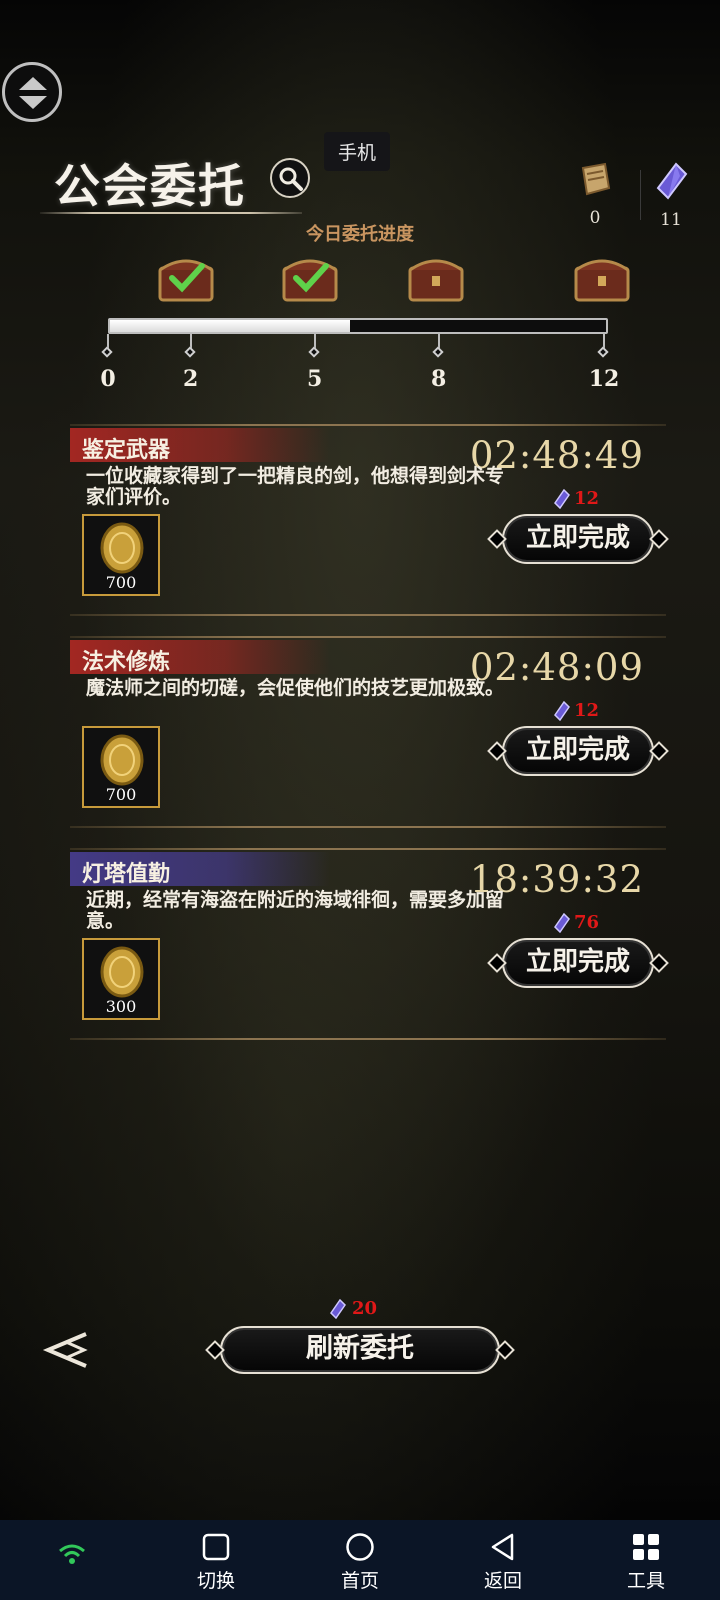 This screenshot has width=720, height=1600. Describe the element at coordinates (439, 379) in the screenshot. I see `progress-tick-label: 8` at that location.